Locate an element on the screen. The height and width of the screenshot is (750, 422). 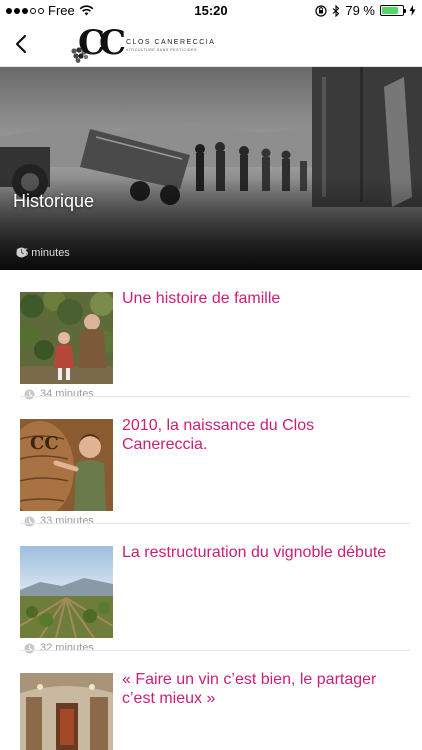
back-button is located at coordinates (21, 44).